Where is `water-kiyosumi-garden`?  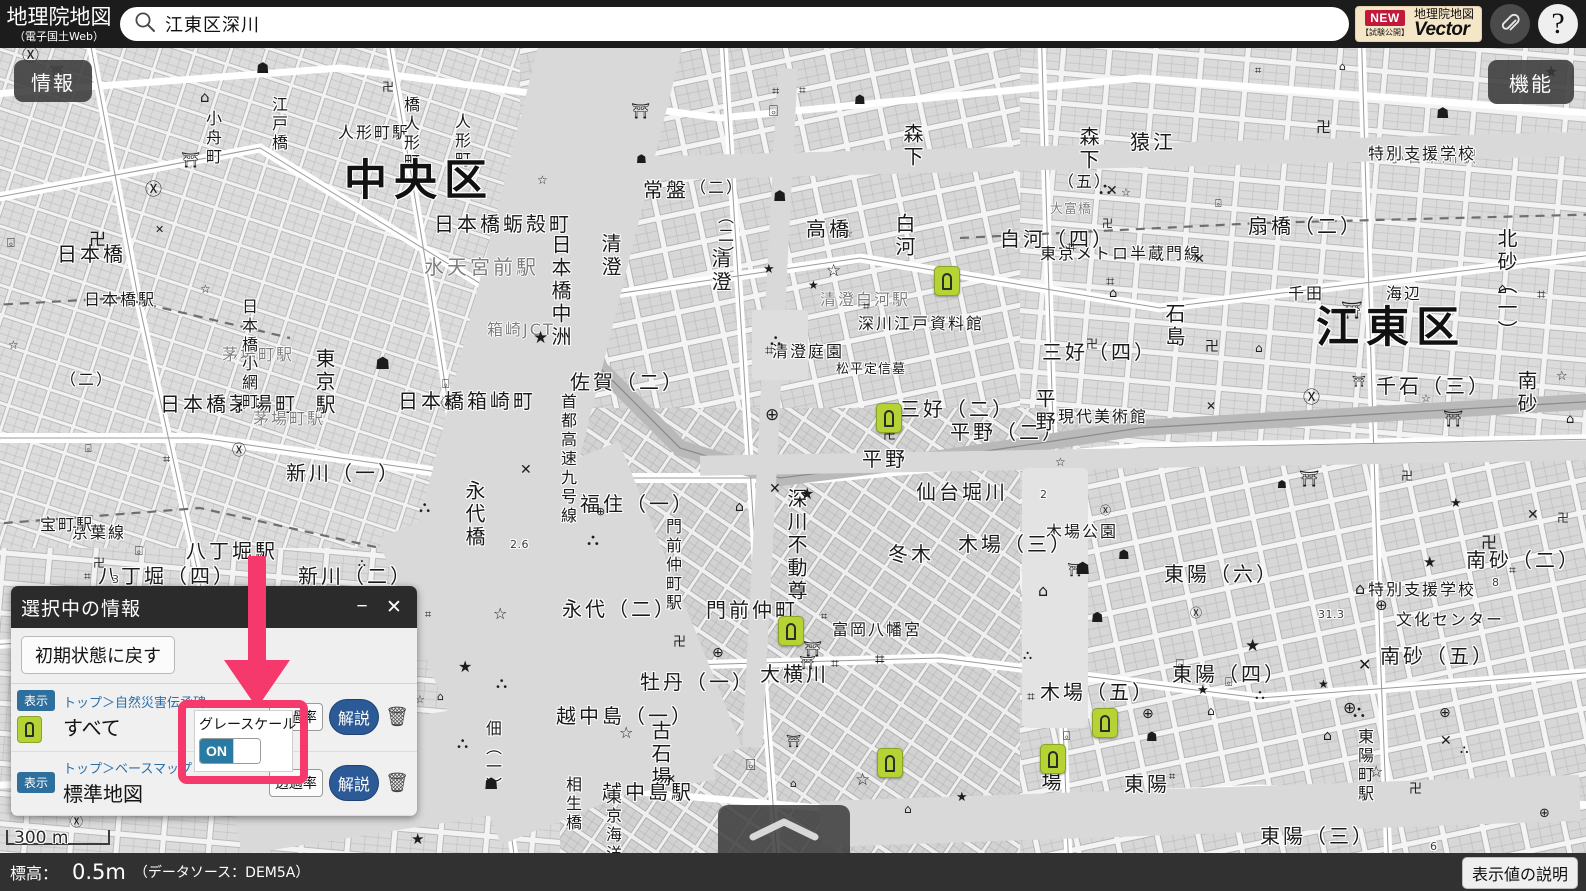
water-kiyosumi-garden is located at coordinates (780, 345).